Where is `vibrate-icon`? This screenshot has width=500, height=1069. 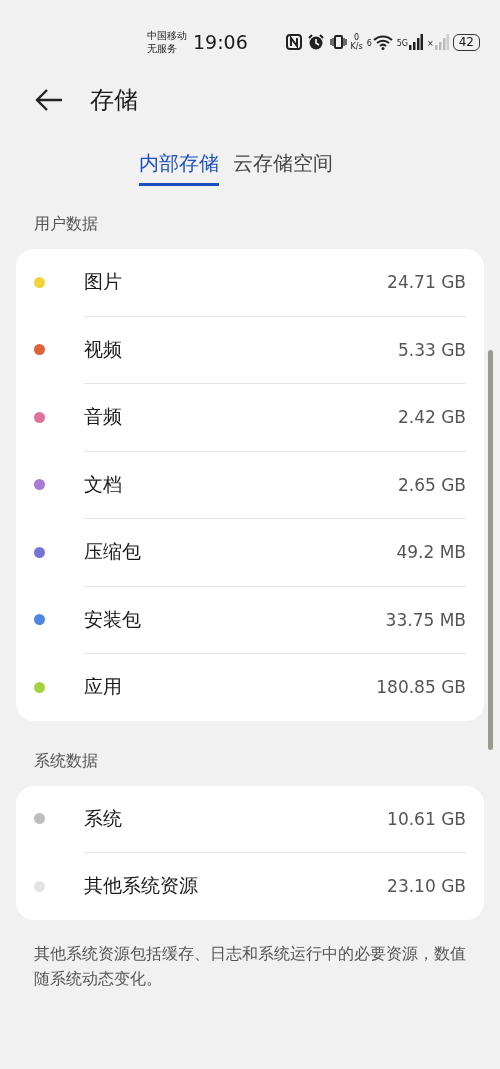 vibrate-icon is located at coordinates (337, 42).